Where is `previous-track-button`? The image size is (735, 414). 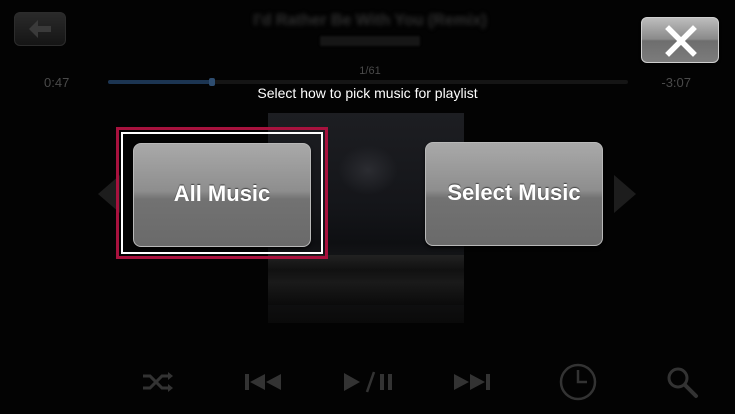 previous-track-button is located at coordinates (263, 382).